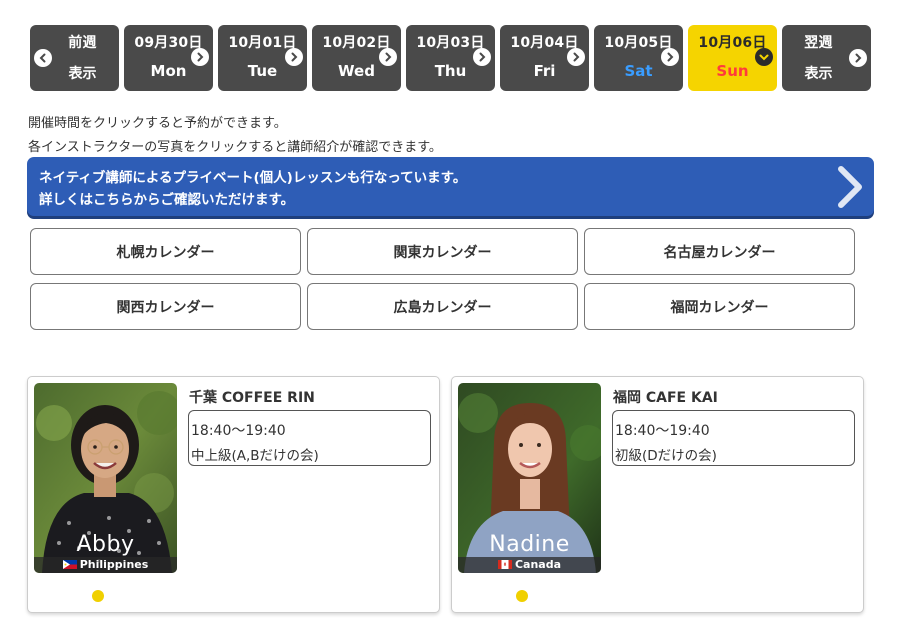 The width and height of the screenshot is (898, 631). Describe the element at coordinates (165, 306) in the screenshot. I see `kansai-calendar-button: 関西カレンダー` at that location.